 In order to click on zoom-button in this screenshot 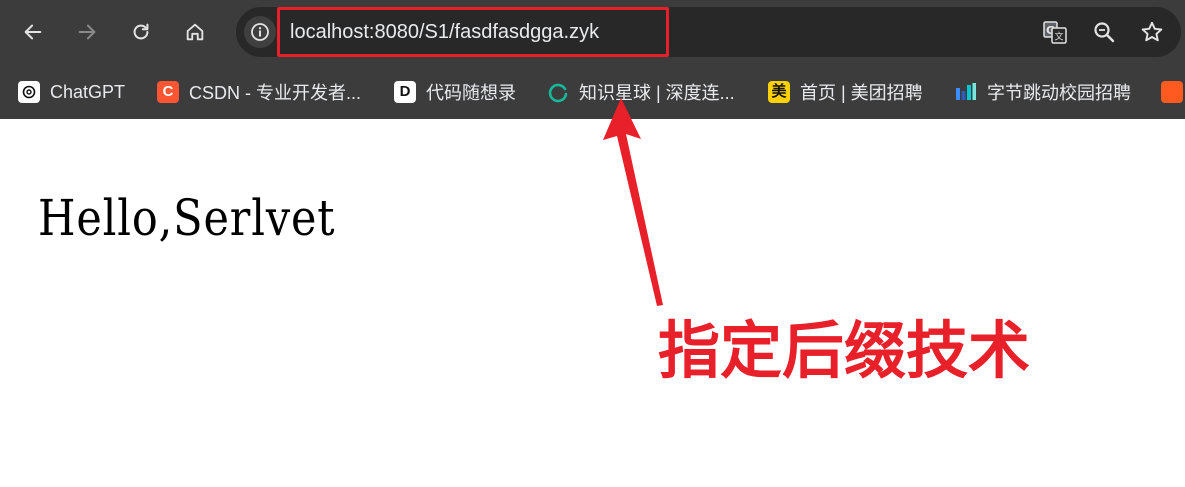, I will do `click(1104, 32)`.